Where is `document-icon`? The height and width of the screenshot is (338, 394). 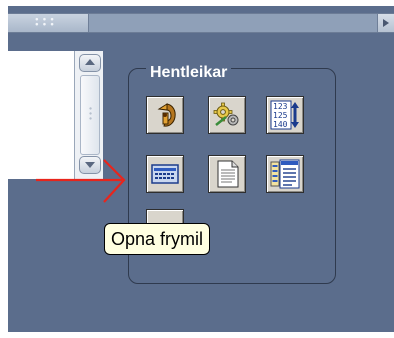 document-icon is located at coordinates (228, 174).